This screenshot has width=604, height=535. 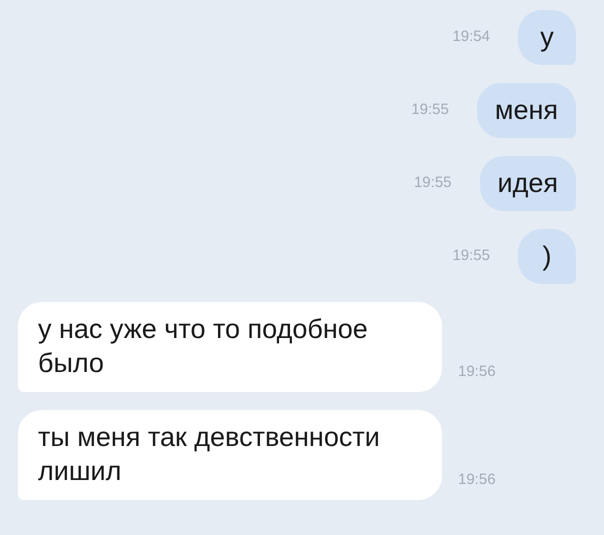 What do you see at coordinates (526, 110) in the screenshot?
I see `sent-message-bubble: меня` at bounding box center [526, 110].